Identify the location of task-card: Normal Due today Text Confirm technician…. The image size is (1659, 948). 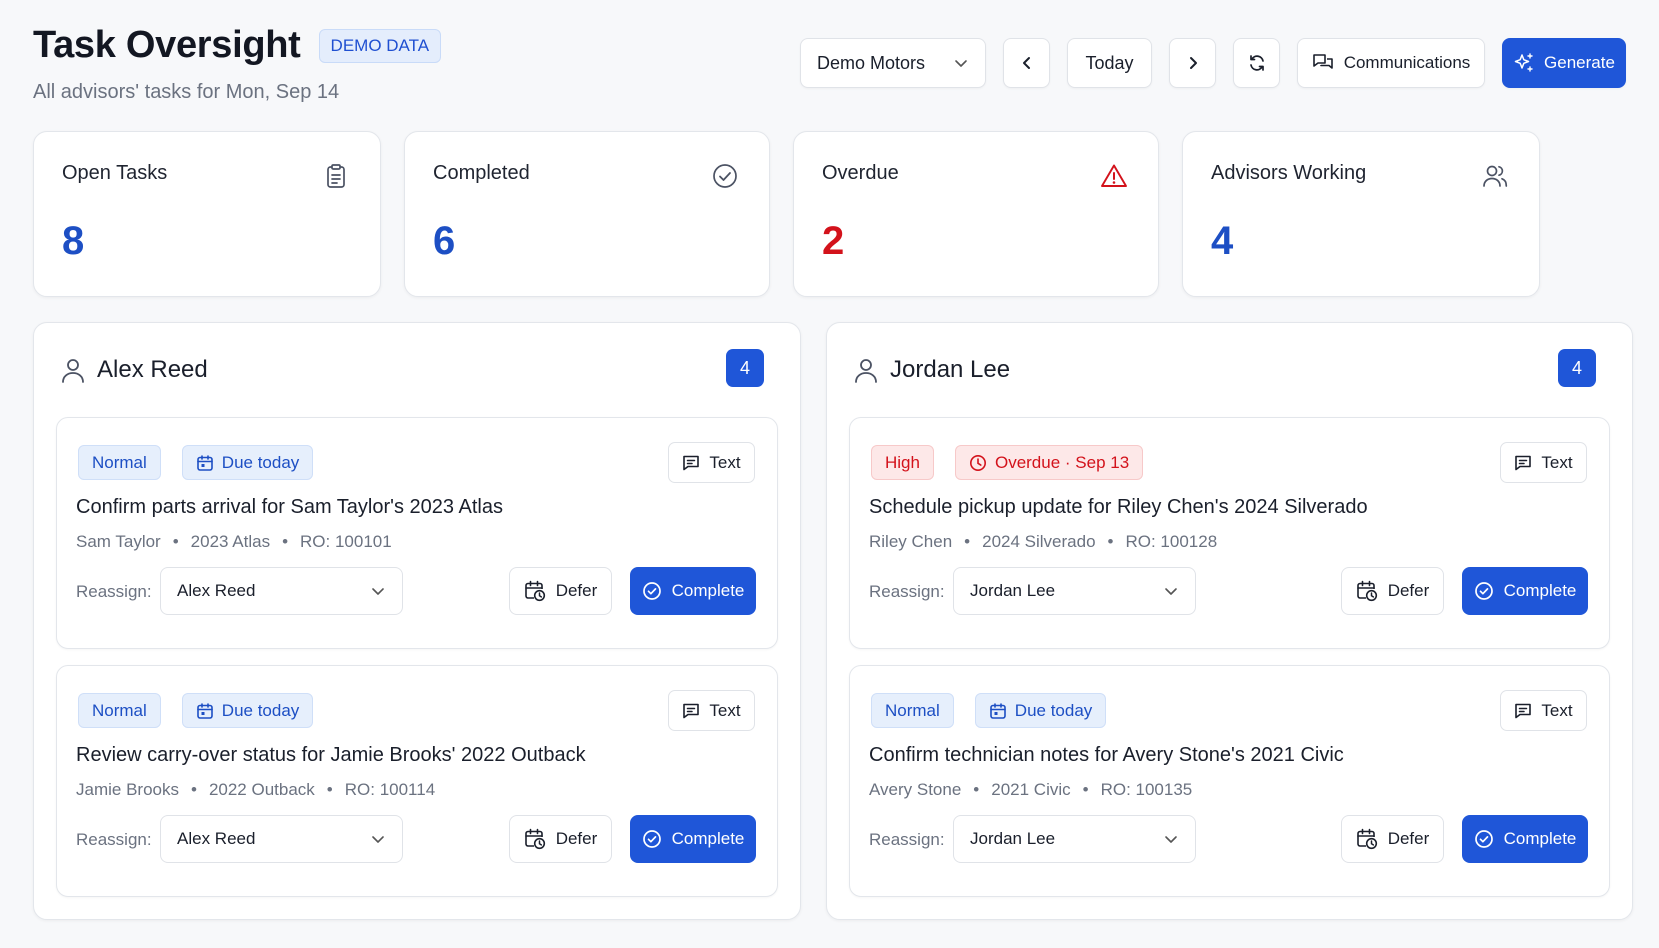
(1229, 781).